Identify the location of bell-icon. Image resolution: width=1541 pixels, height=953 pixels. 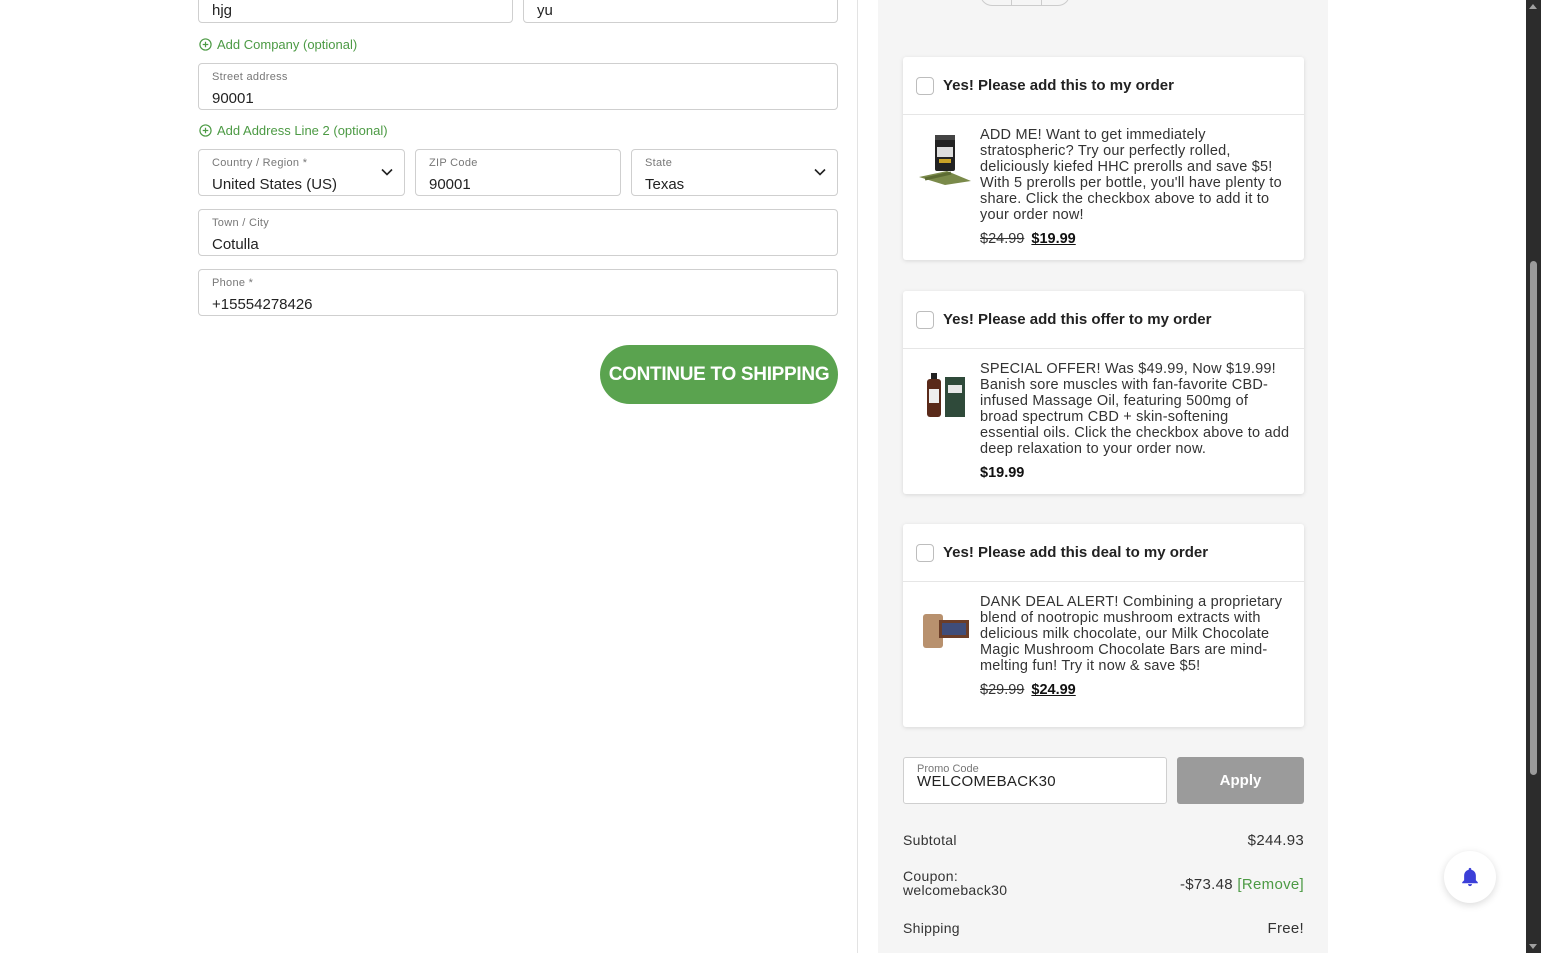
(1470, 877).